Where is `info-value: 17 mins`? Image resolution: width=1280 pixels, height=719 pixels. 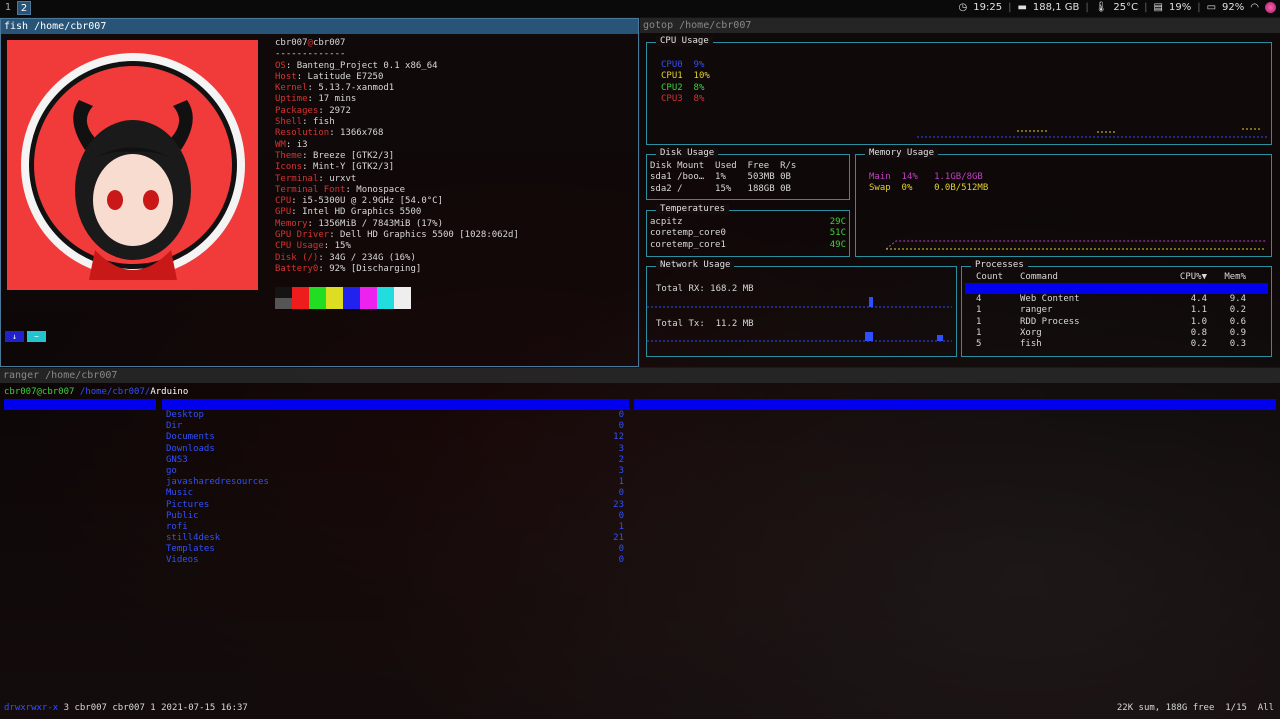
info-value: 17 mins is located at coordinates (337, 99).